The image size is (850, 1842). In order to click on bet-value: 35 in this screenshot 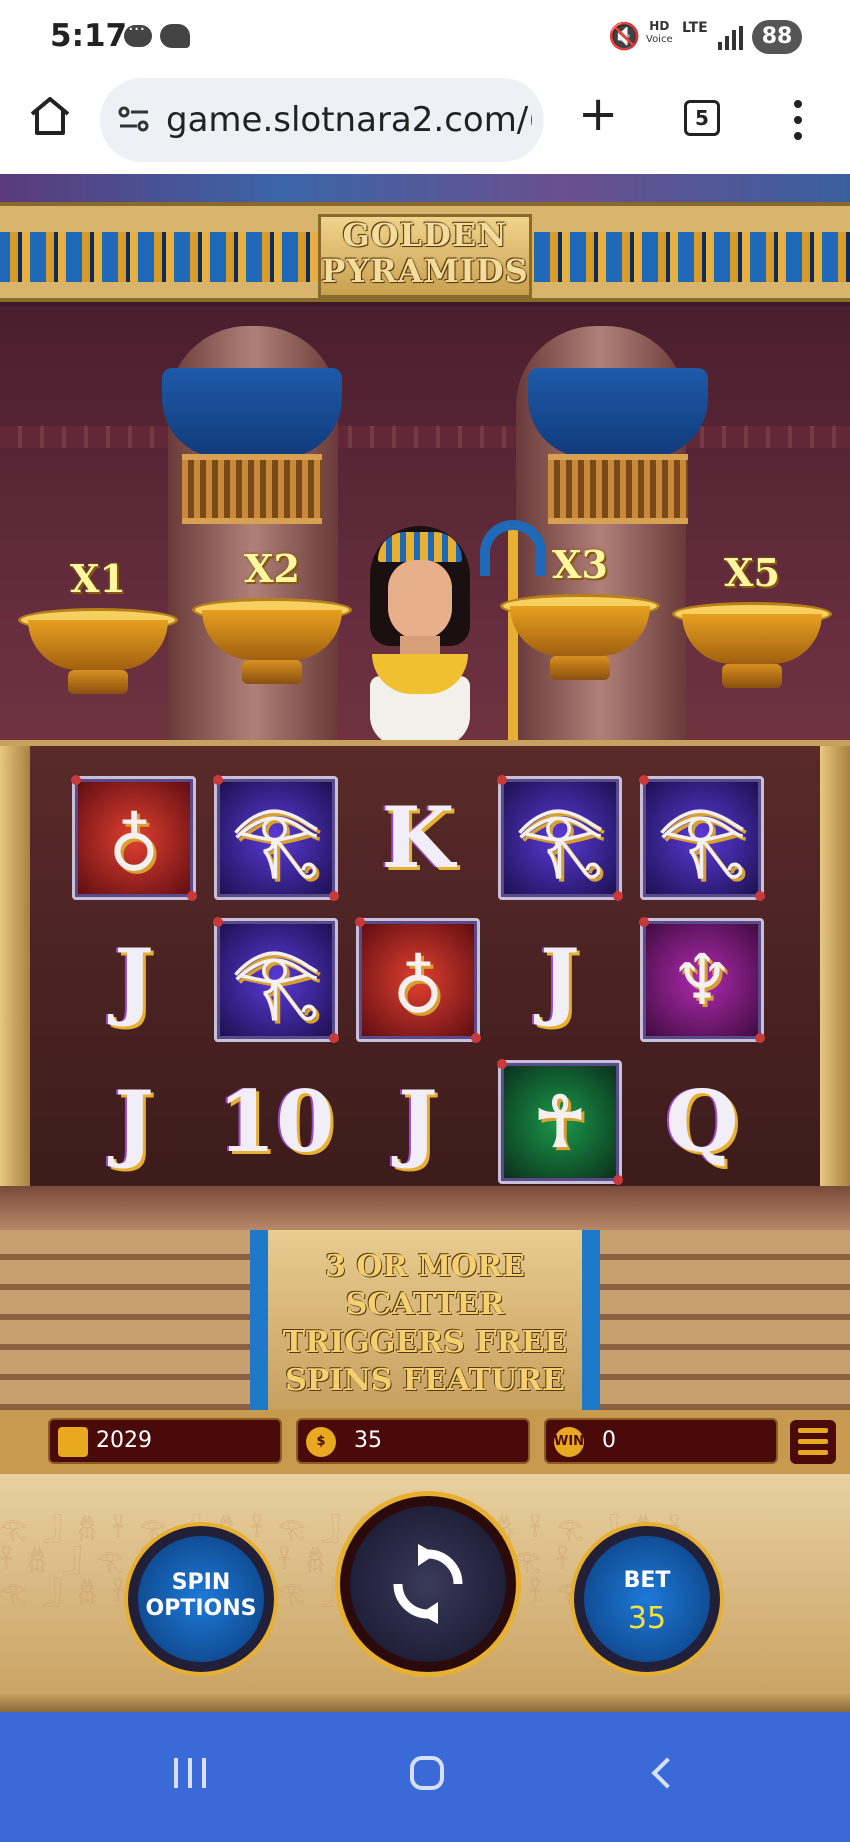, I will do `click(647, 1618)`.